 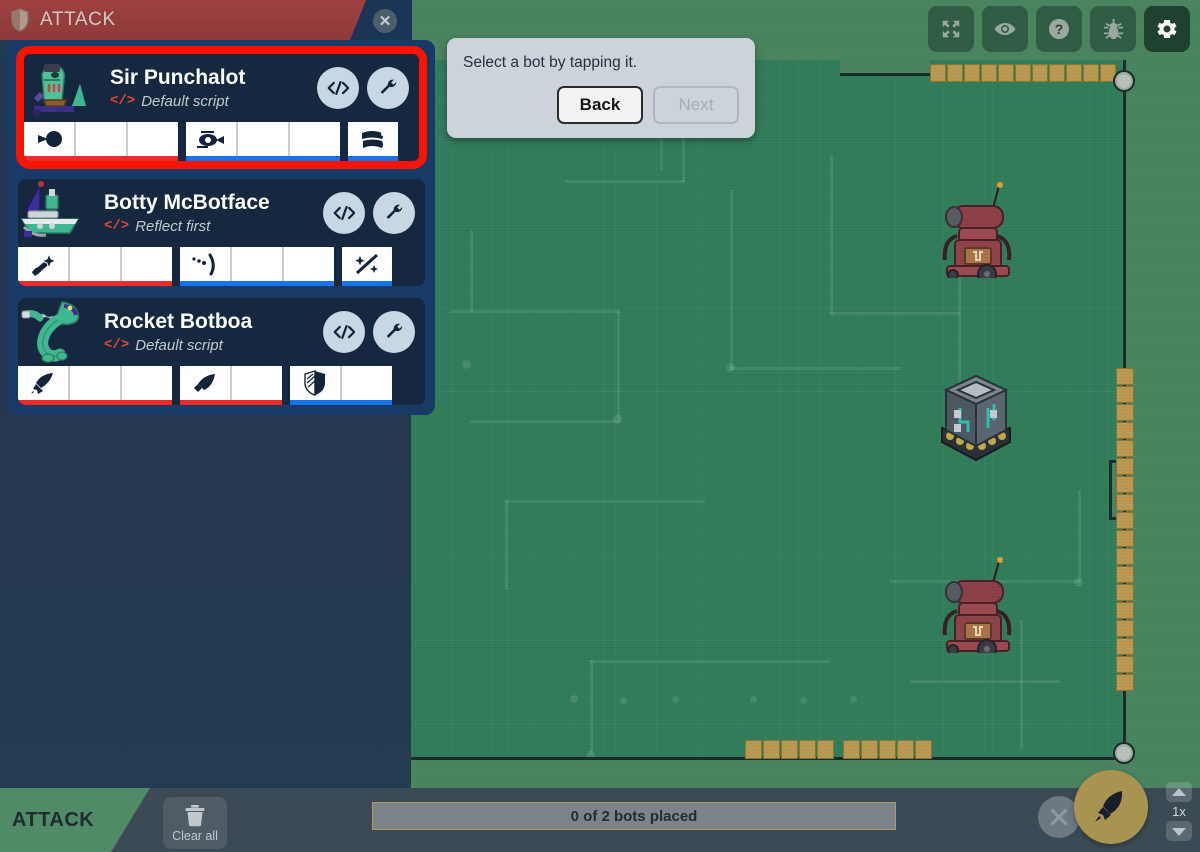 I want to click on board-step, so click(x=885, y=68).